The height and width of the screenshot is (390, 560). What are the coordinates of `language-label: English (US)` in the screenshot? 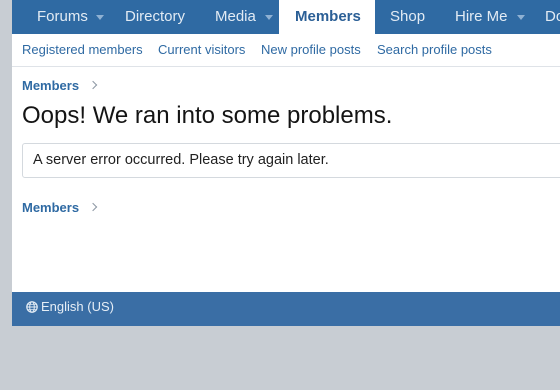 It's located at (77, 306).